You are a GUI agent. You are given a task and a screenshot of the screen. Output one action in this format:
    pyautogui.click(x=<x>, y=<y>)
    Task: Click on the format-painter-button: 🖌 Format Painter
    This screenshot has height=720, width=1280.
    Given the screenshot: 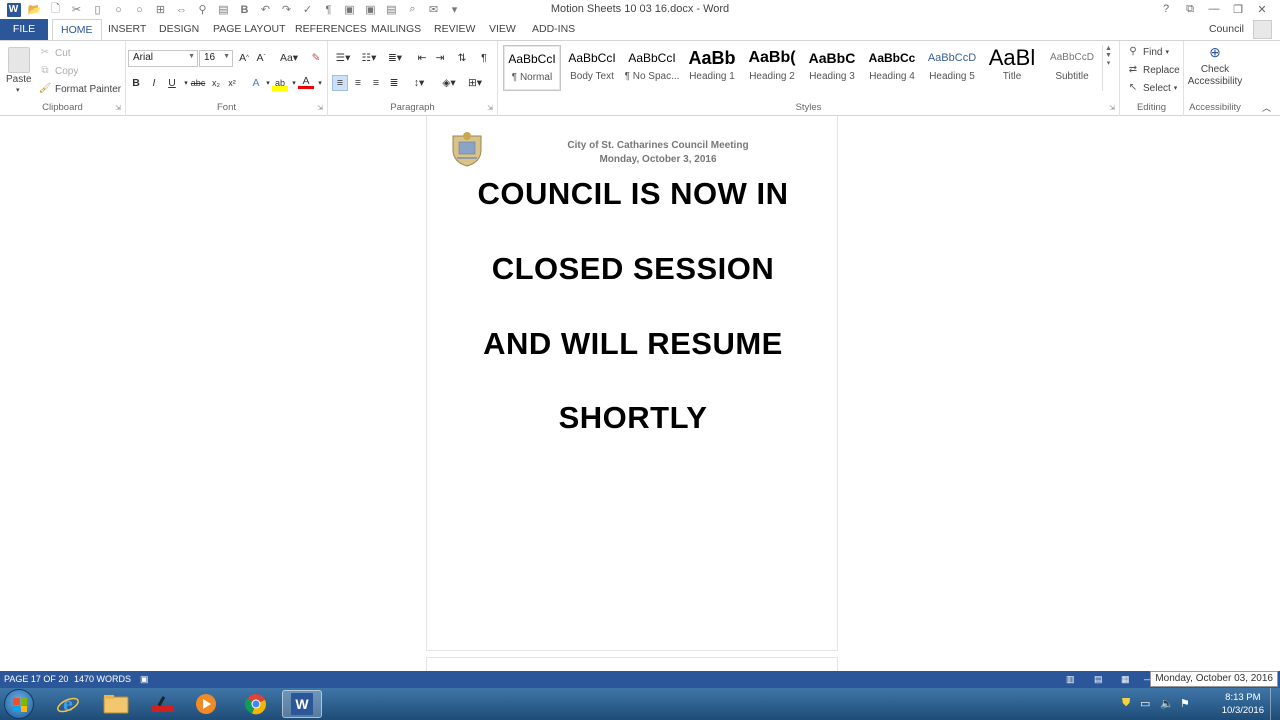 What is the action you would take?
    pyautogui.click(x=80, y=89)
    